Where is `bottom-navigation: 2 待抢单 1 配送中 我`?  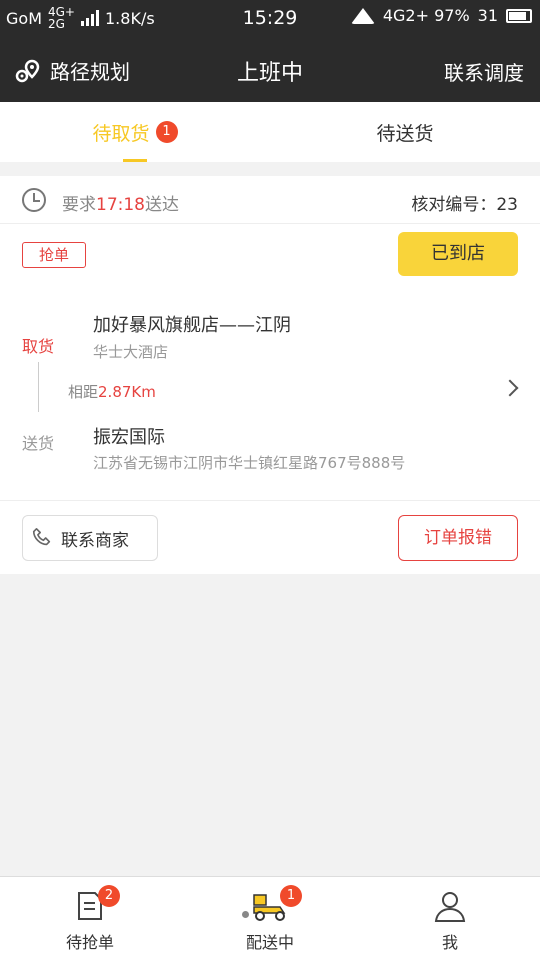 bottom-navigation: 2 待抢单 1 配送中 我 is located at coordinates (270, 918).